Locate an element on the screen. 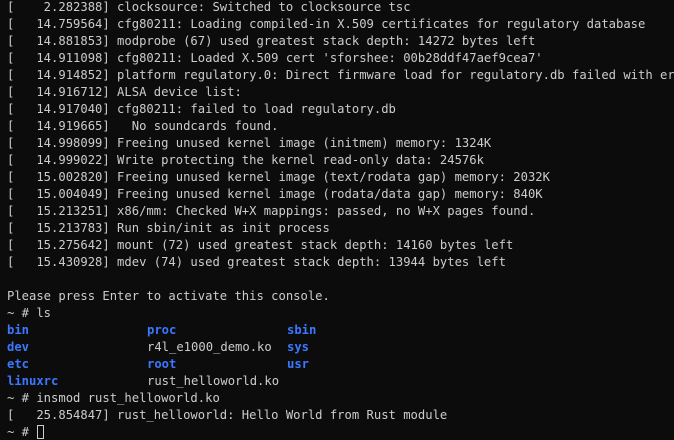  ls-directory-entry: root is located at coordinates (162, 364).